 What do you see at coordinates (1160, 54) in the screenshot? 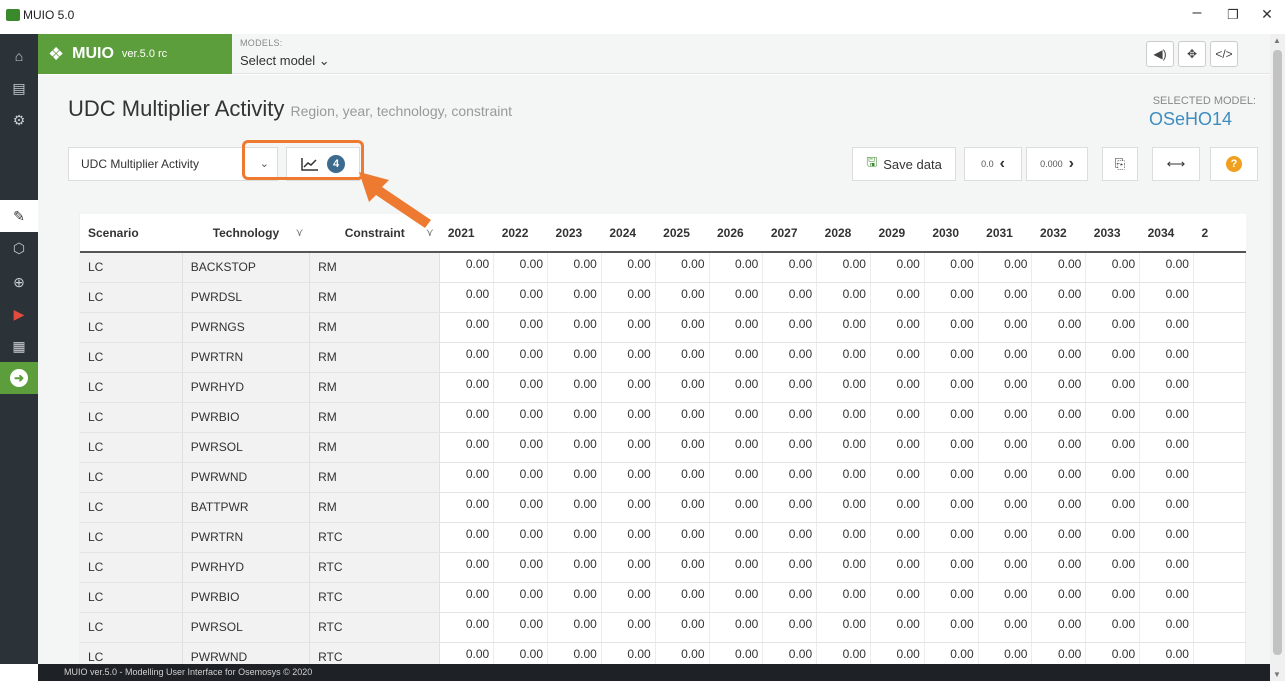
I see `sound-button: ◀)` at bounding box center [1160, 54].